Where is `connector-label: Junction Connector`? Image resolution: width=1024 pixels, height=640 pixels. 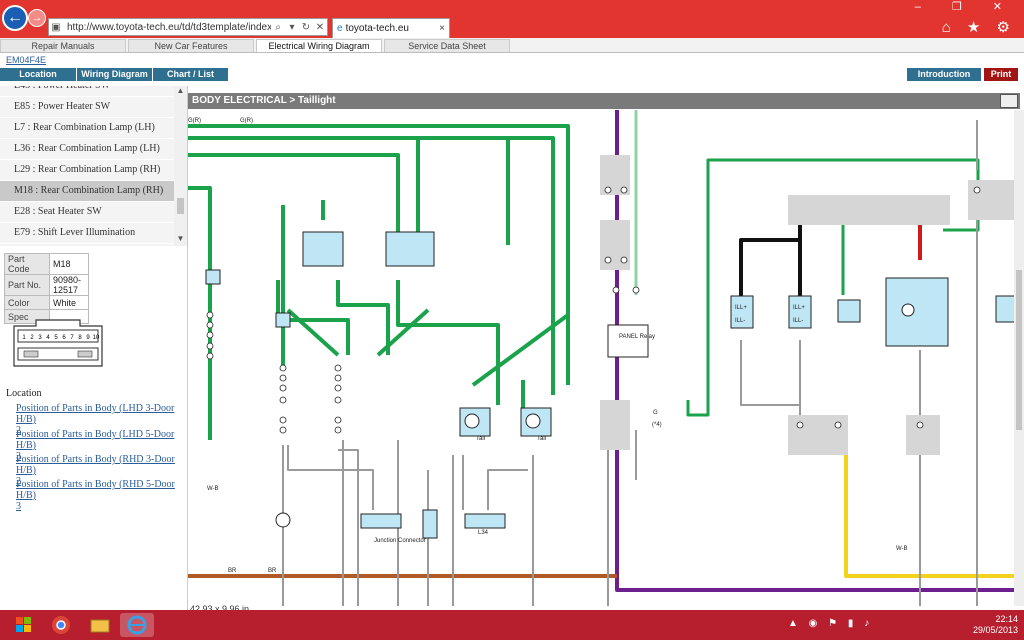 connector-label: Junction Connector is located at coordinates (400, 541).